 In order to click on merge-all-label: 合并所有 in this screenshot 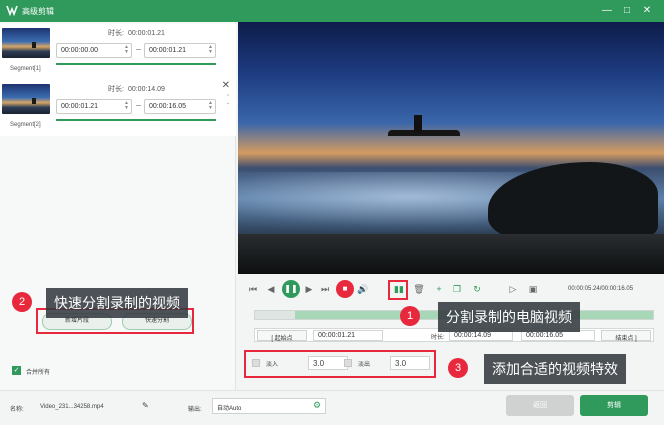, I will do `click(38, 373)`.